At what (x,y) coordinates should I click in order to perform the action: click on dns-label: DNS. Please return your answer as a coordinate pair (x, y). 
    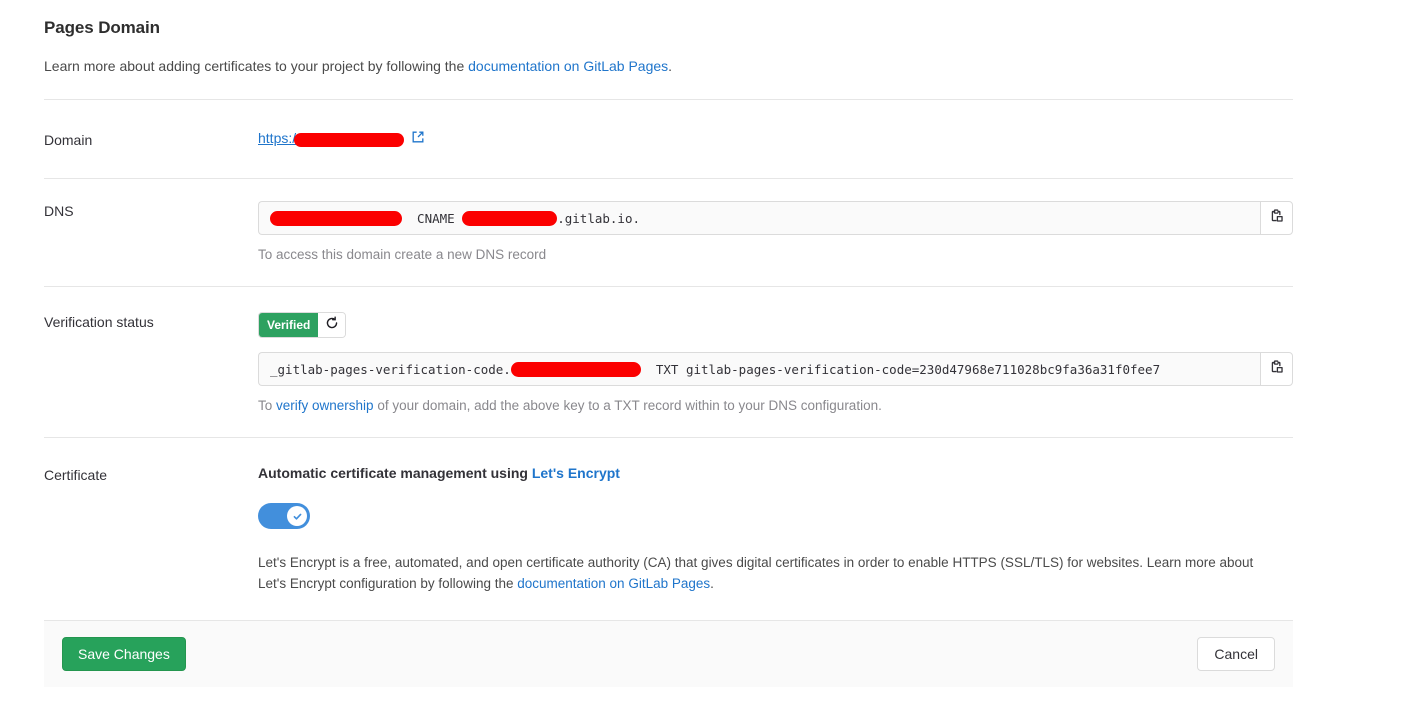
    Looking at the image, I should click on (59, 211).